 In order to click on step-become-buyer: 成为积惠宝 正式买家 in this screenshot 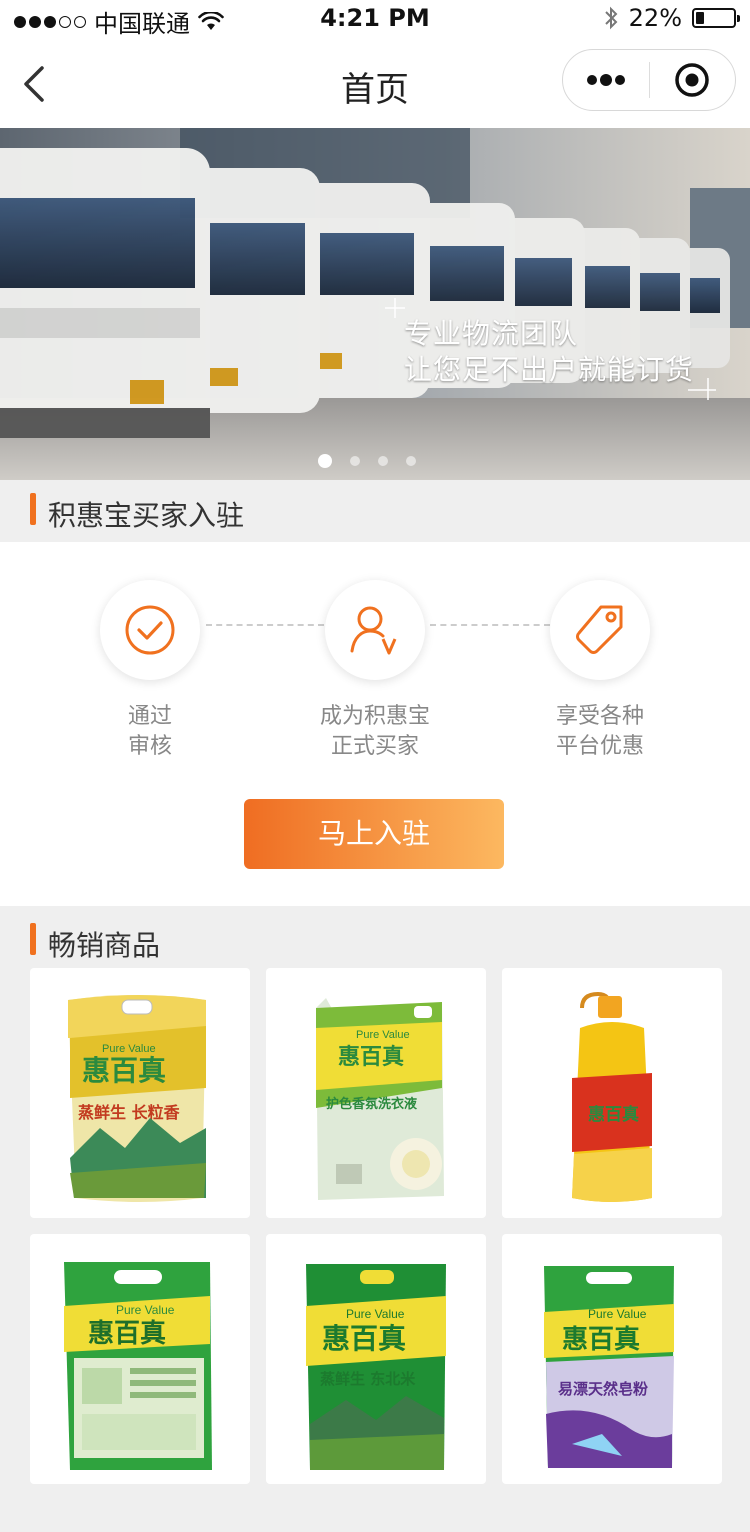, I will do `click(375, 671)`.